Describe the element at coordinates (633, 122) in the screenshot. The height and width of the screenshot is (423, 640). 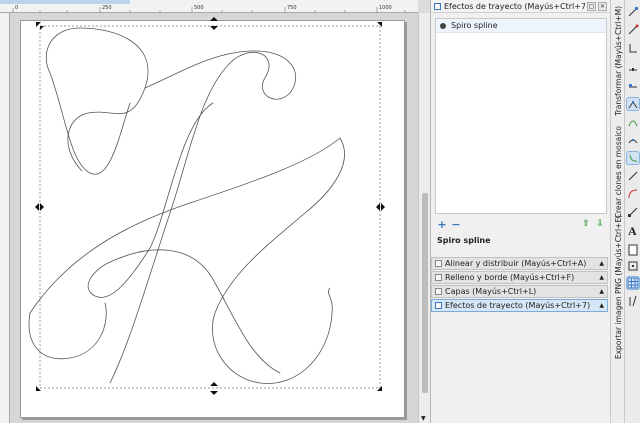
I see `make-smooth-icon` at that location.